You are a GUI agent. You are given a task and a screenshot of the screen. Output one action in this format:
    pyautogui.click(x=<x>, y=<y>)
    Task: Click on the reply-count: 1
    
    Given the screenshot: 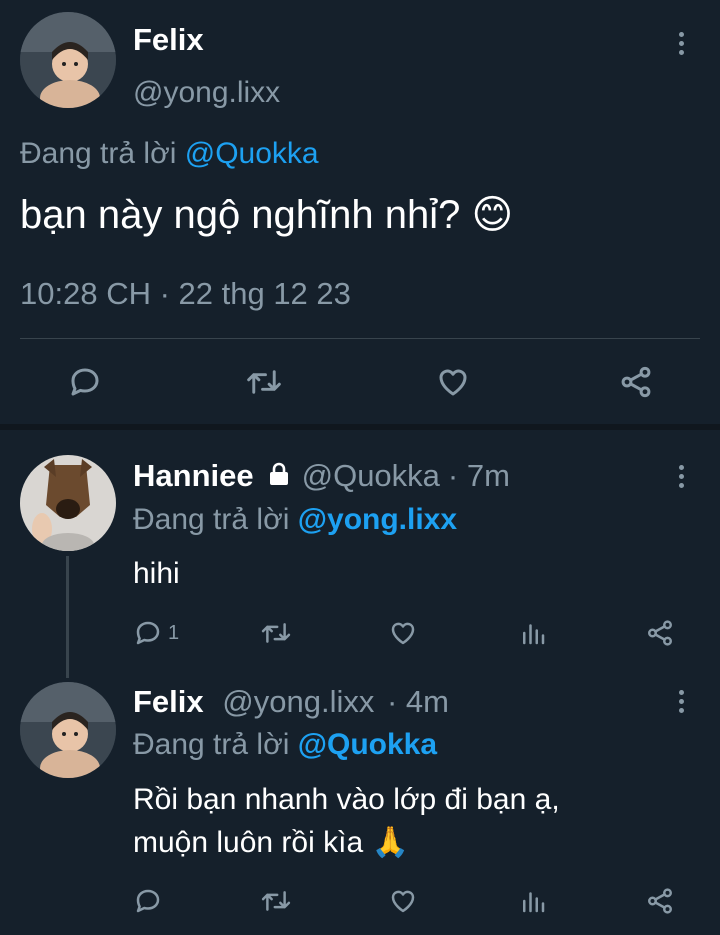 What is the action you would take?
    pyautogui.click(x=174, y=632)
    